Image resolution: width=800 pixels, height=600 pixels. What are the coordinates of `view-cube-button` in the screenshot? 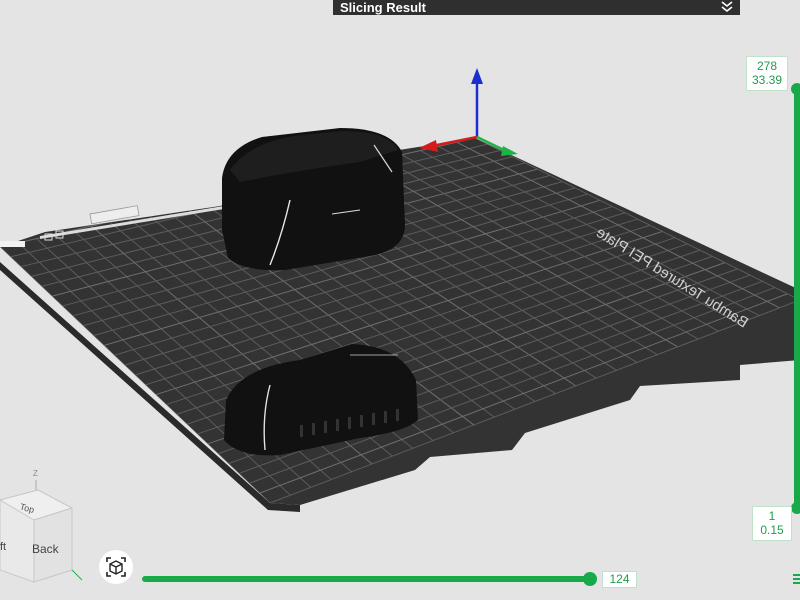 It's located at (116, 567).